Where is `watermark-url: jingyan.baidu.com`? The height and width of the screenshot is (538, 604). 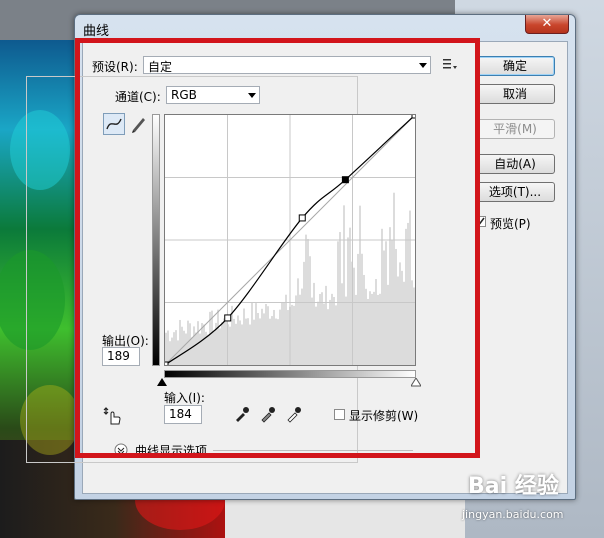 watermark-url: jingyan.baidu.com is located at coordinates (513, 514).